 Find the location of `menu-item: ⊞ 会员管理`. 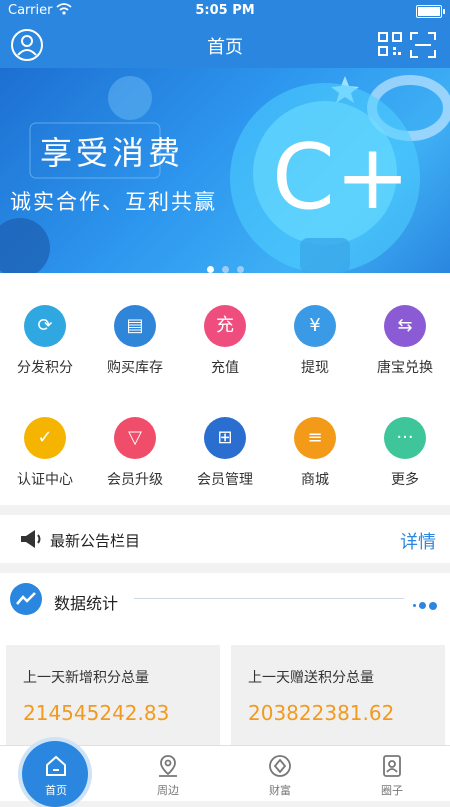

menu-item: ⊞ 会员管理 is located at coordinates (225, 436).